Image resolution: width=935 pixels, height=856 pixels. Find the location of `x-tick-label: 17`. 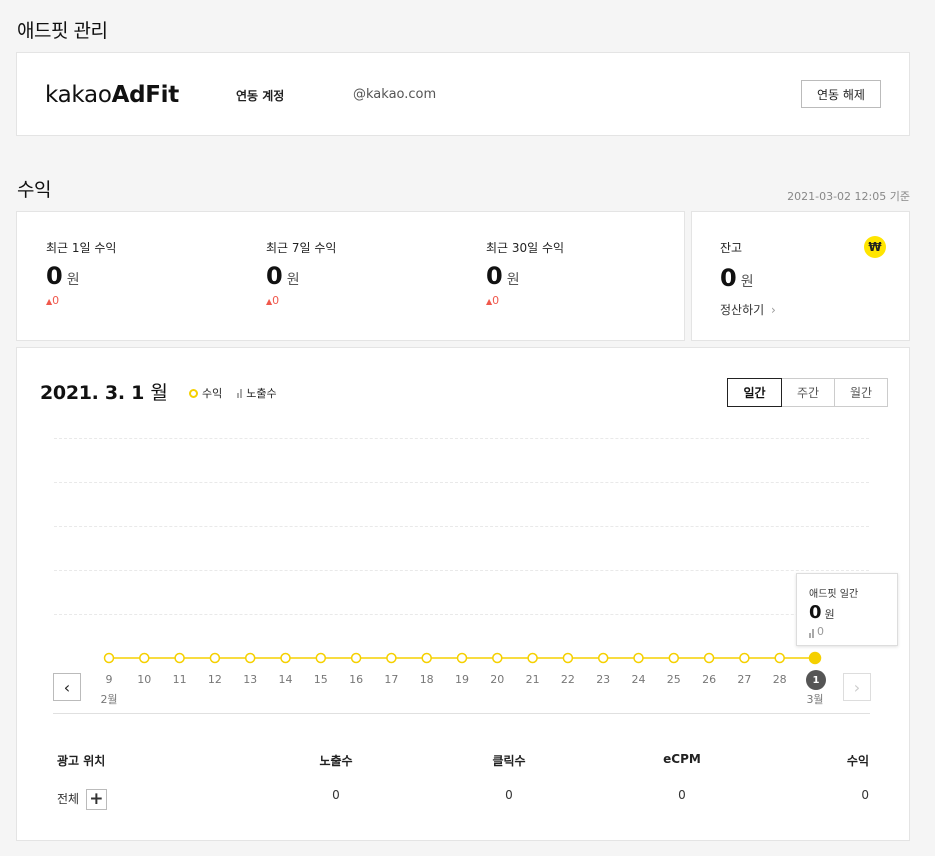

x-tick-label: 17 is located at coordinates (391, 679).